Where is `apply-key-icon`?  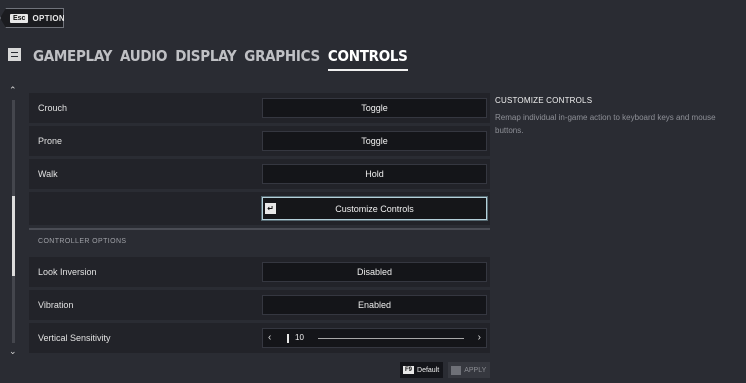
apply-key-icon is located at coordinates (456, 370).